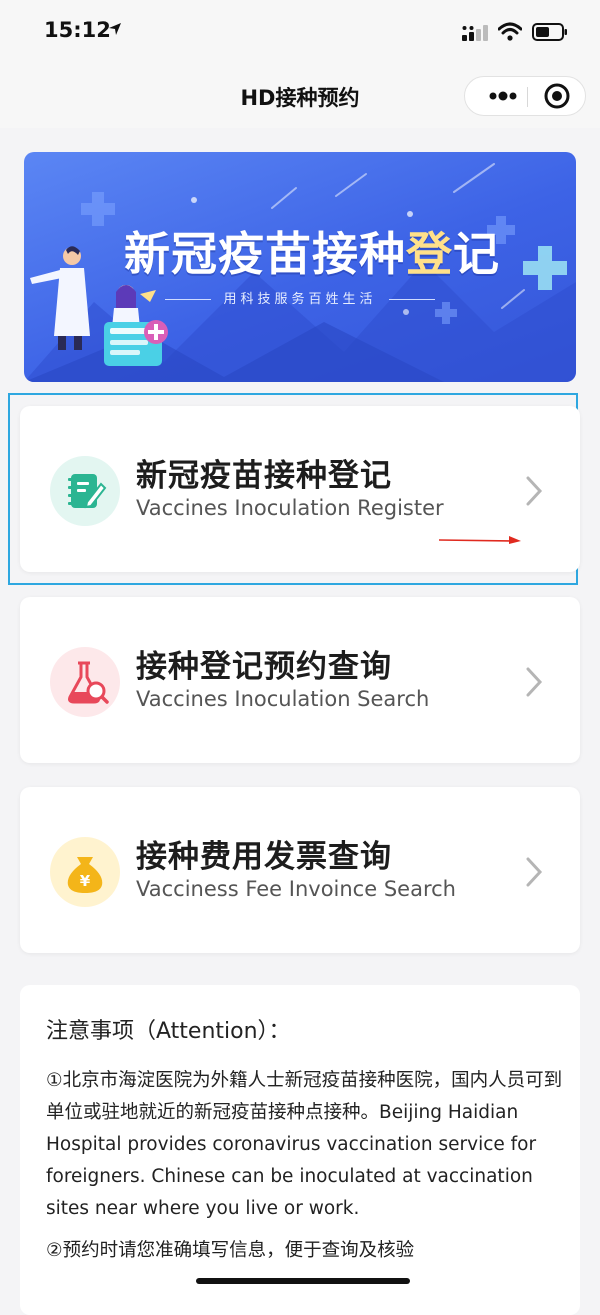 The image size is (600, 1315). Describe the element at coordinates (300, 297) in the screenshot. I see `banner-subtitle: 用科技服务百姓生活` at that location.